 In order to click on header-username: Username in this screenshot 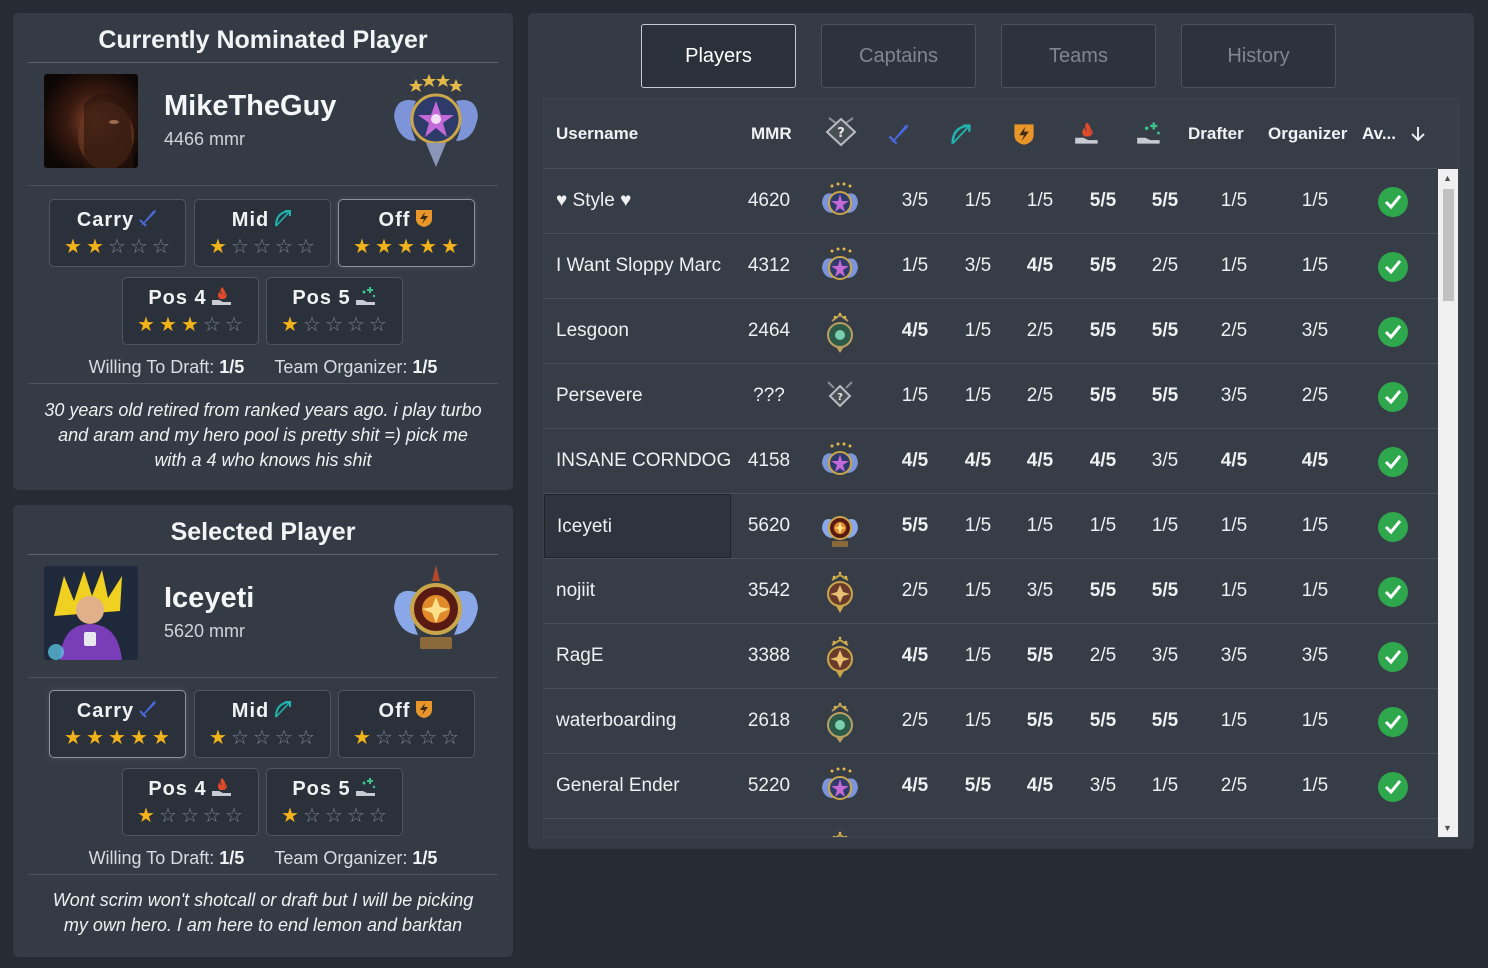, I will do `click(597, 134)`.